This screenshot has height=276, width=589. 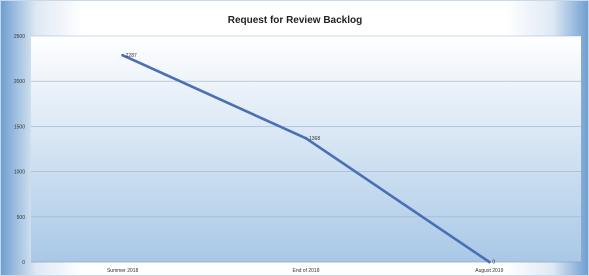 I want to click on y-tick-label: 500, so click(x=21, y=218).